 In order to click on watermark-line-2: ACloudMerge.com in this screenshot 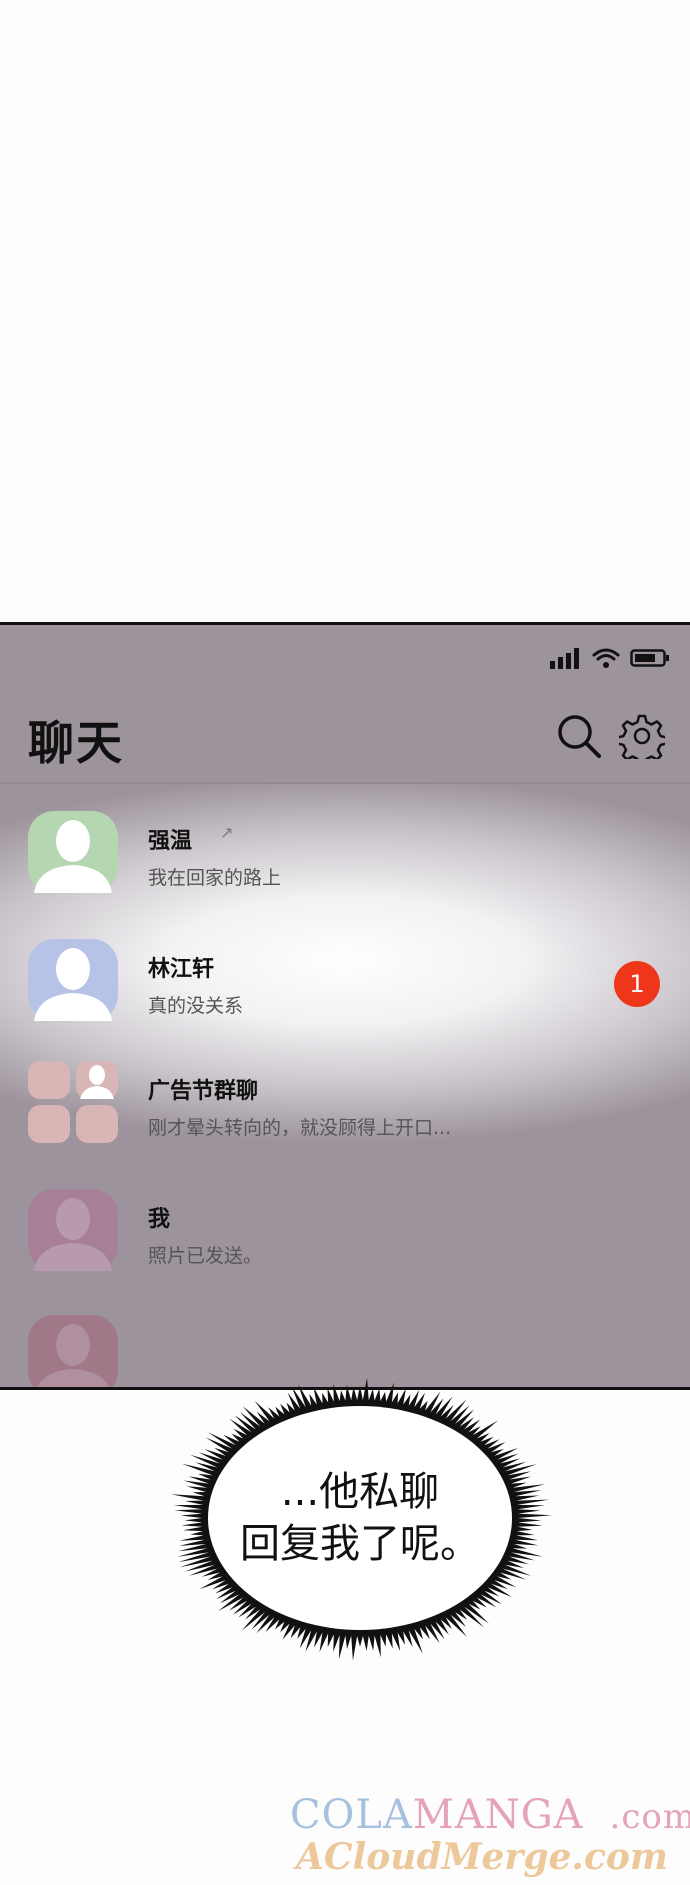, I will do `click(482, 1857)`.